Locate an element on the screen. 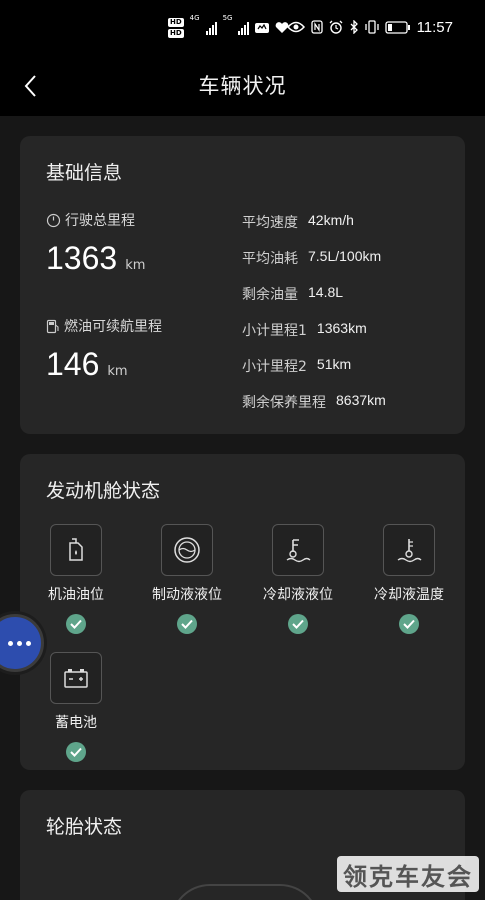  status-right: 11:57 is located at coordinates (369, 27).